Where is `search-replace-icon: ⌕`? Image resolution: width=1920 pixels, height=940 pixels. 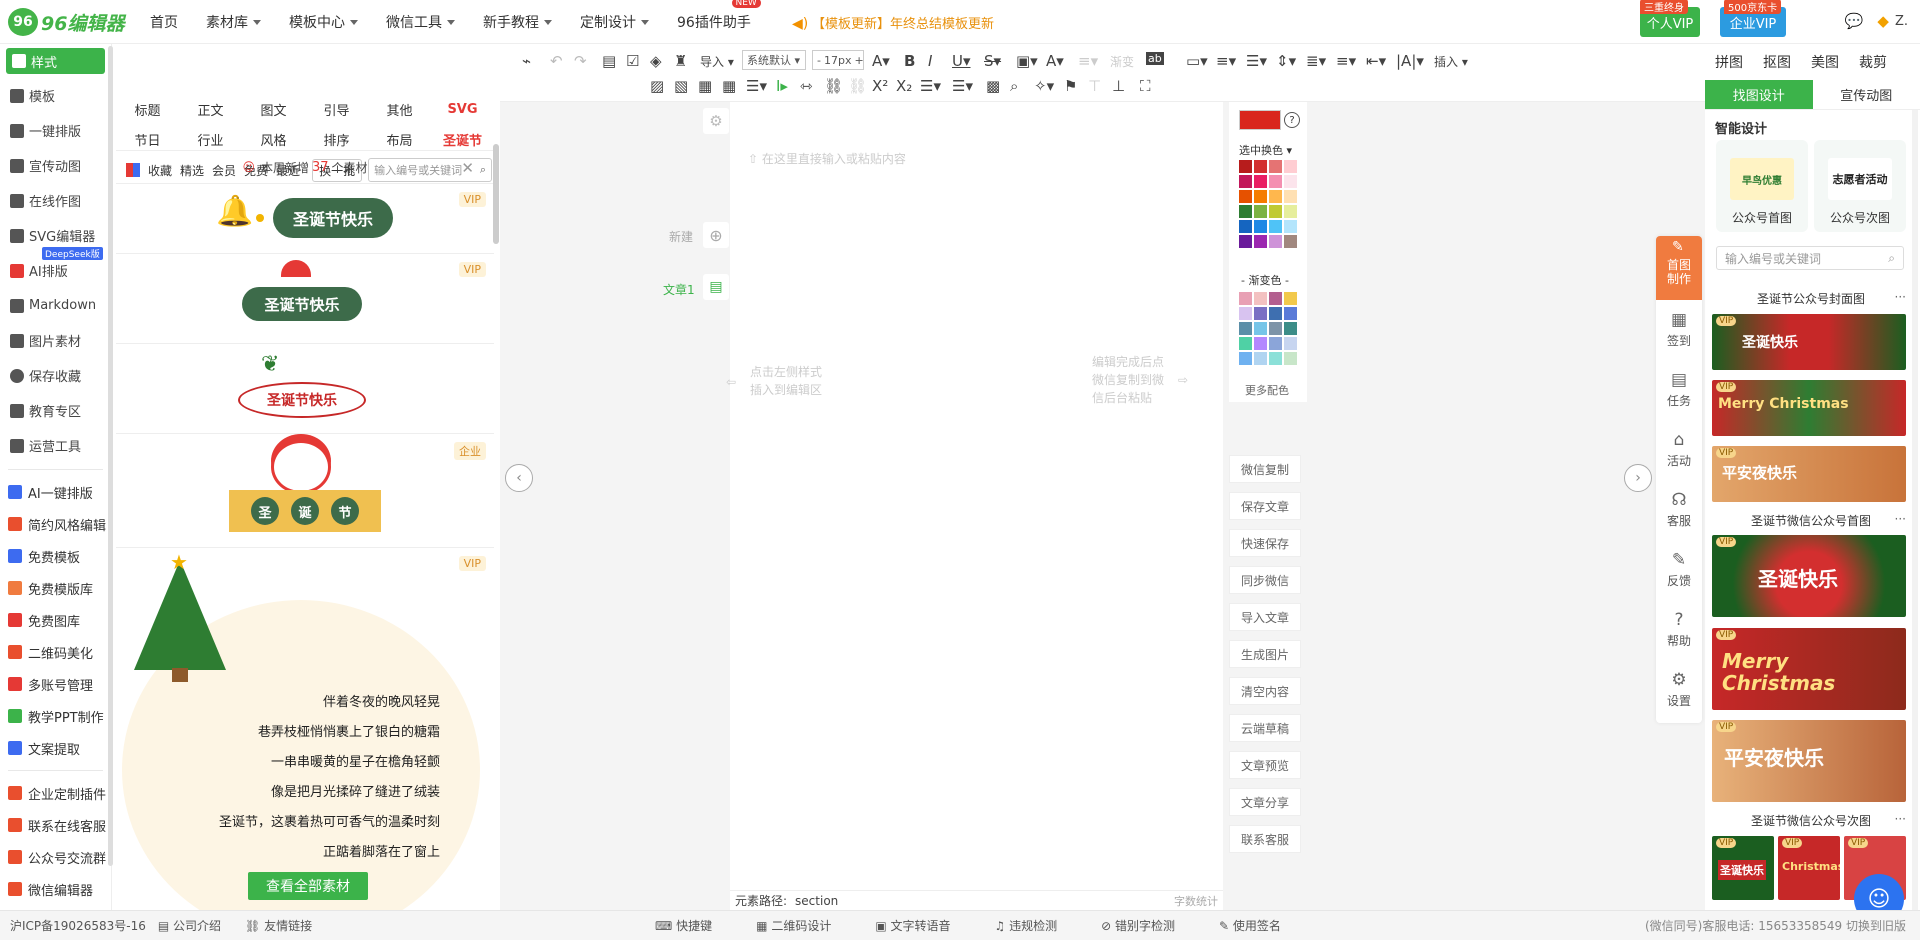 search-replace-icon: ⌕ is located at coordinates (1014, 86).